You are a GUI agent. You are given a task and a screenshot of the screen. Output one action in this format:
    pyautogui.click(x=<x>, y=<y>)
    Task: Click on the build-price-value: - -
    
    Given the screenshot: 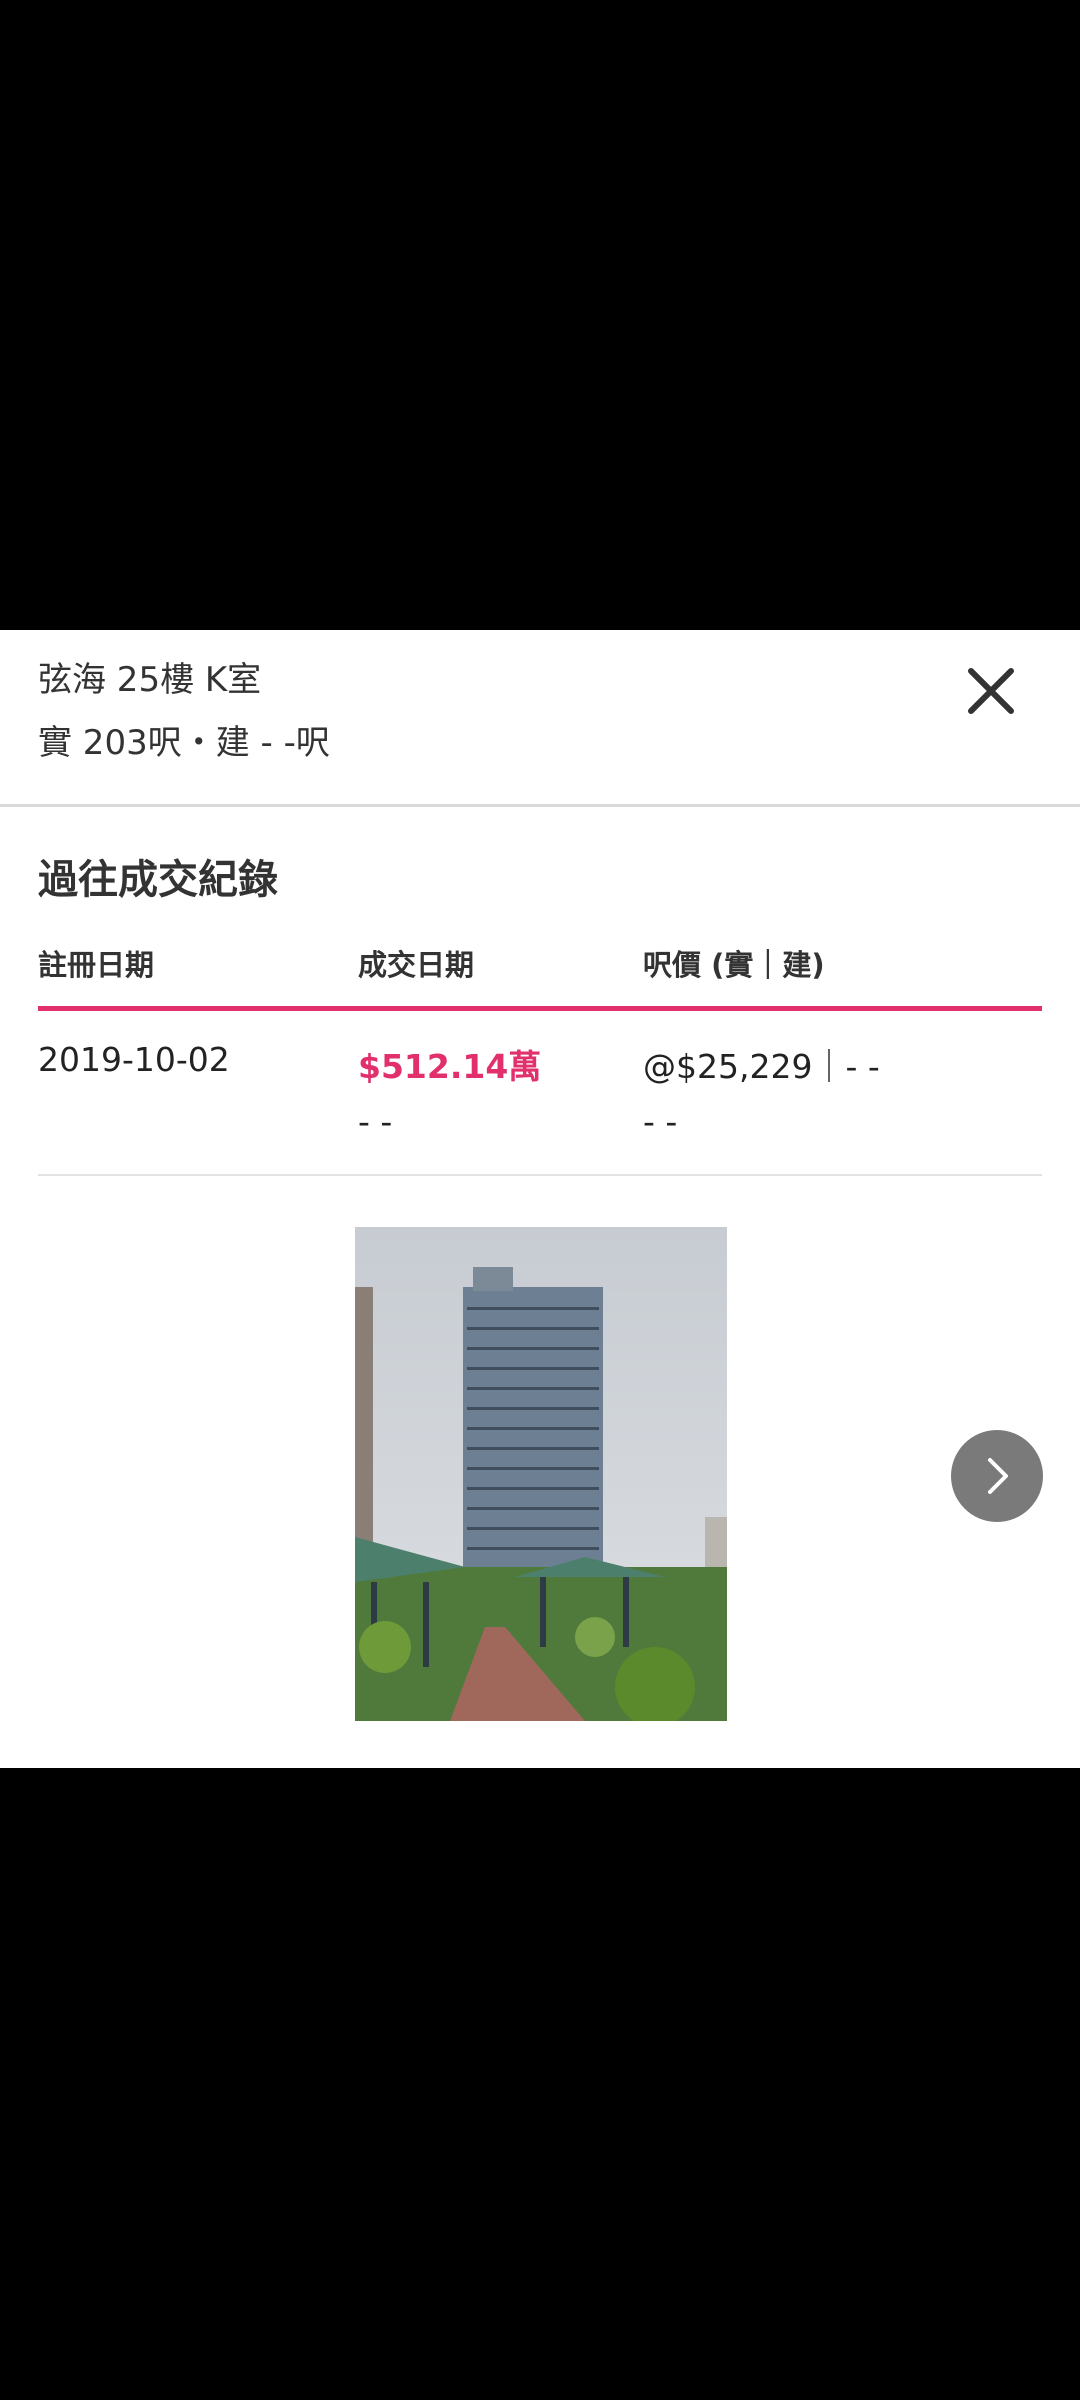 What is the action you would take?
    pyautogui.click(x=660, y=1121)
    